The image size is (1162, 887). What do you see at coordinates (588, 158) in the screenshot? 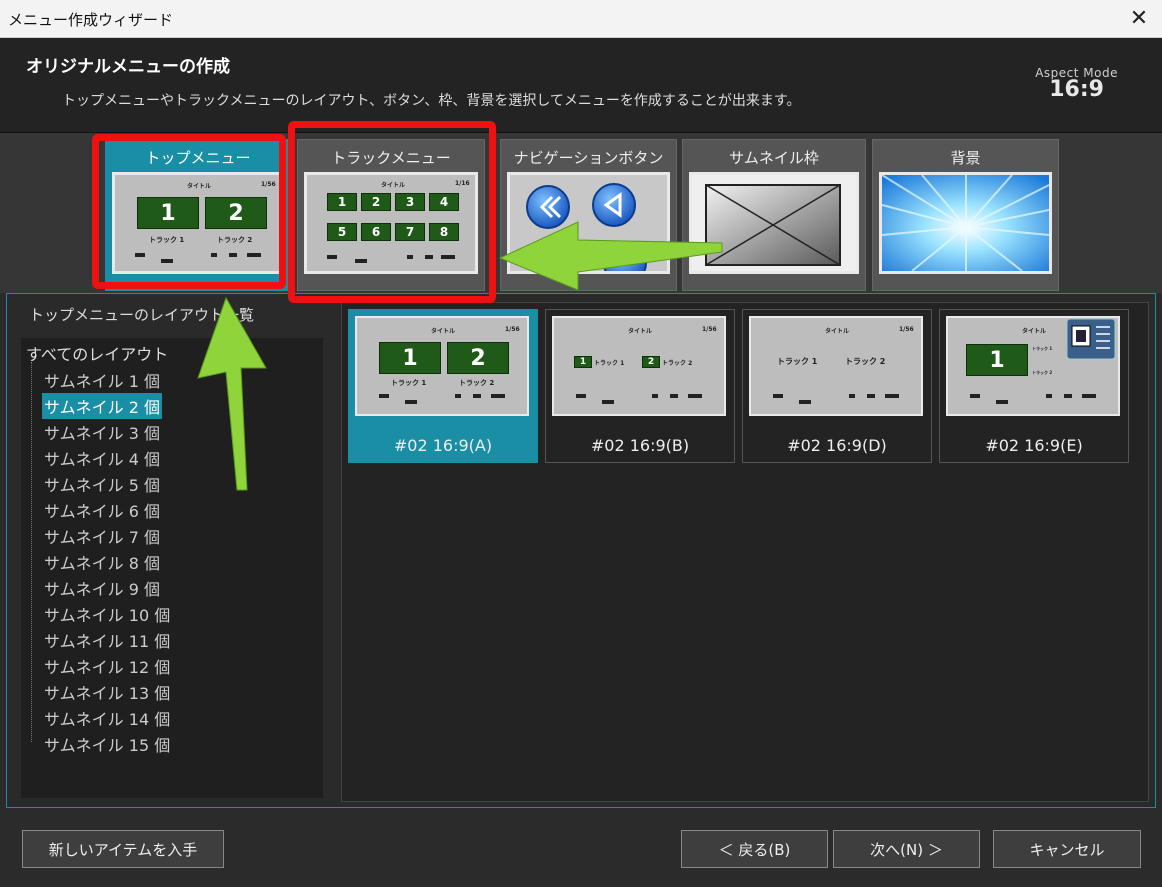
I see `tab-label: ナビゲーションボタン` at bounding box center [588, 158].